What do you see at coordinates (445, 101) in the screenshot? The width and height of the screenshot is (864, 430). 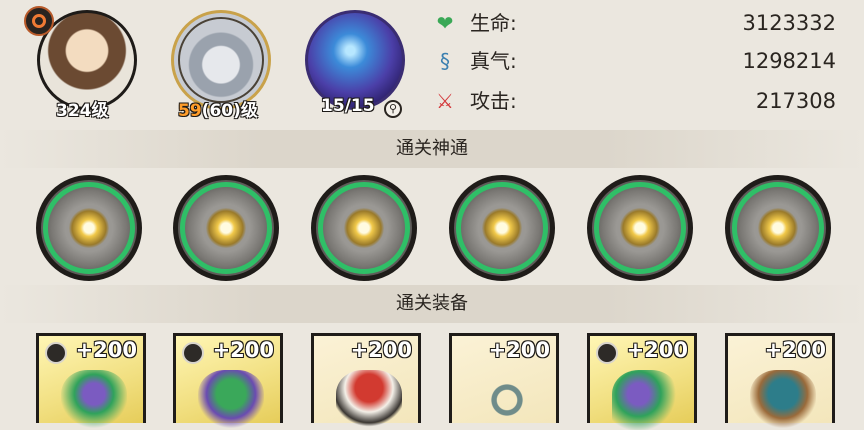 I see `sword-icon: ⚔` at bounding box center [445, 101].